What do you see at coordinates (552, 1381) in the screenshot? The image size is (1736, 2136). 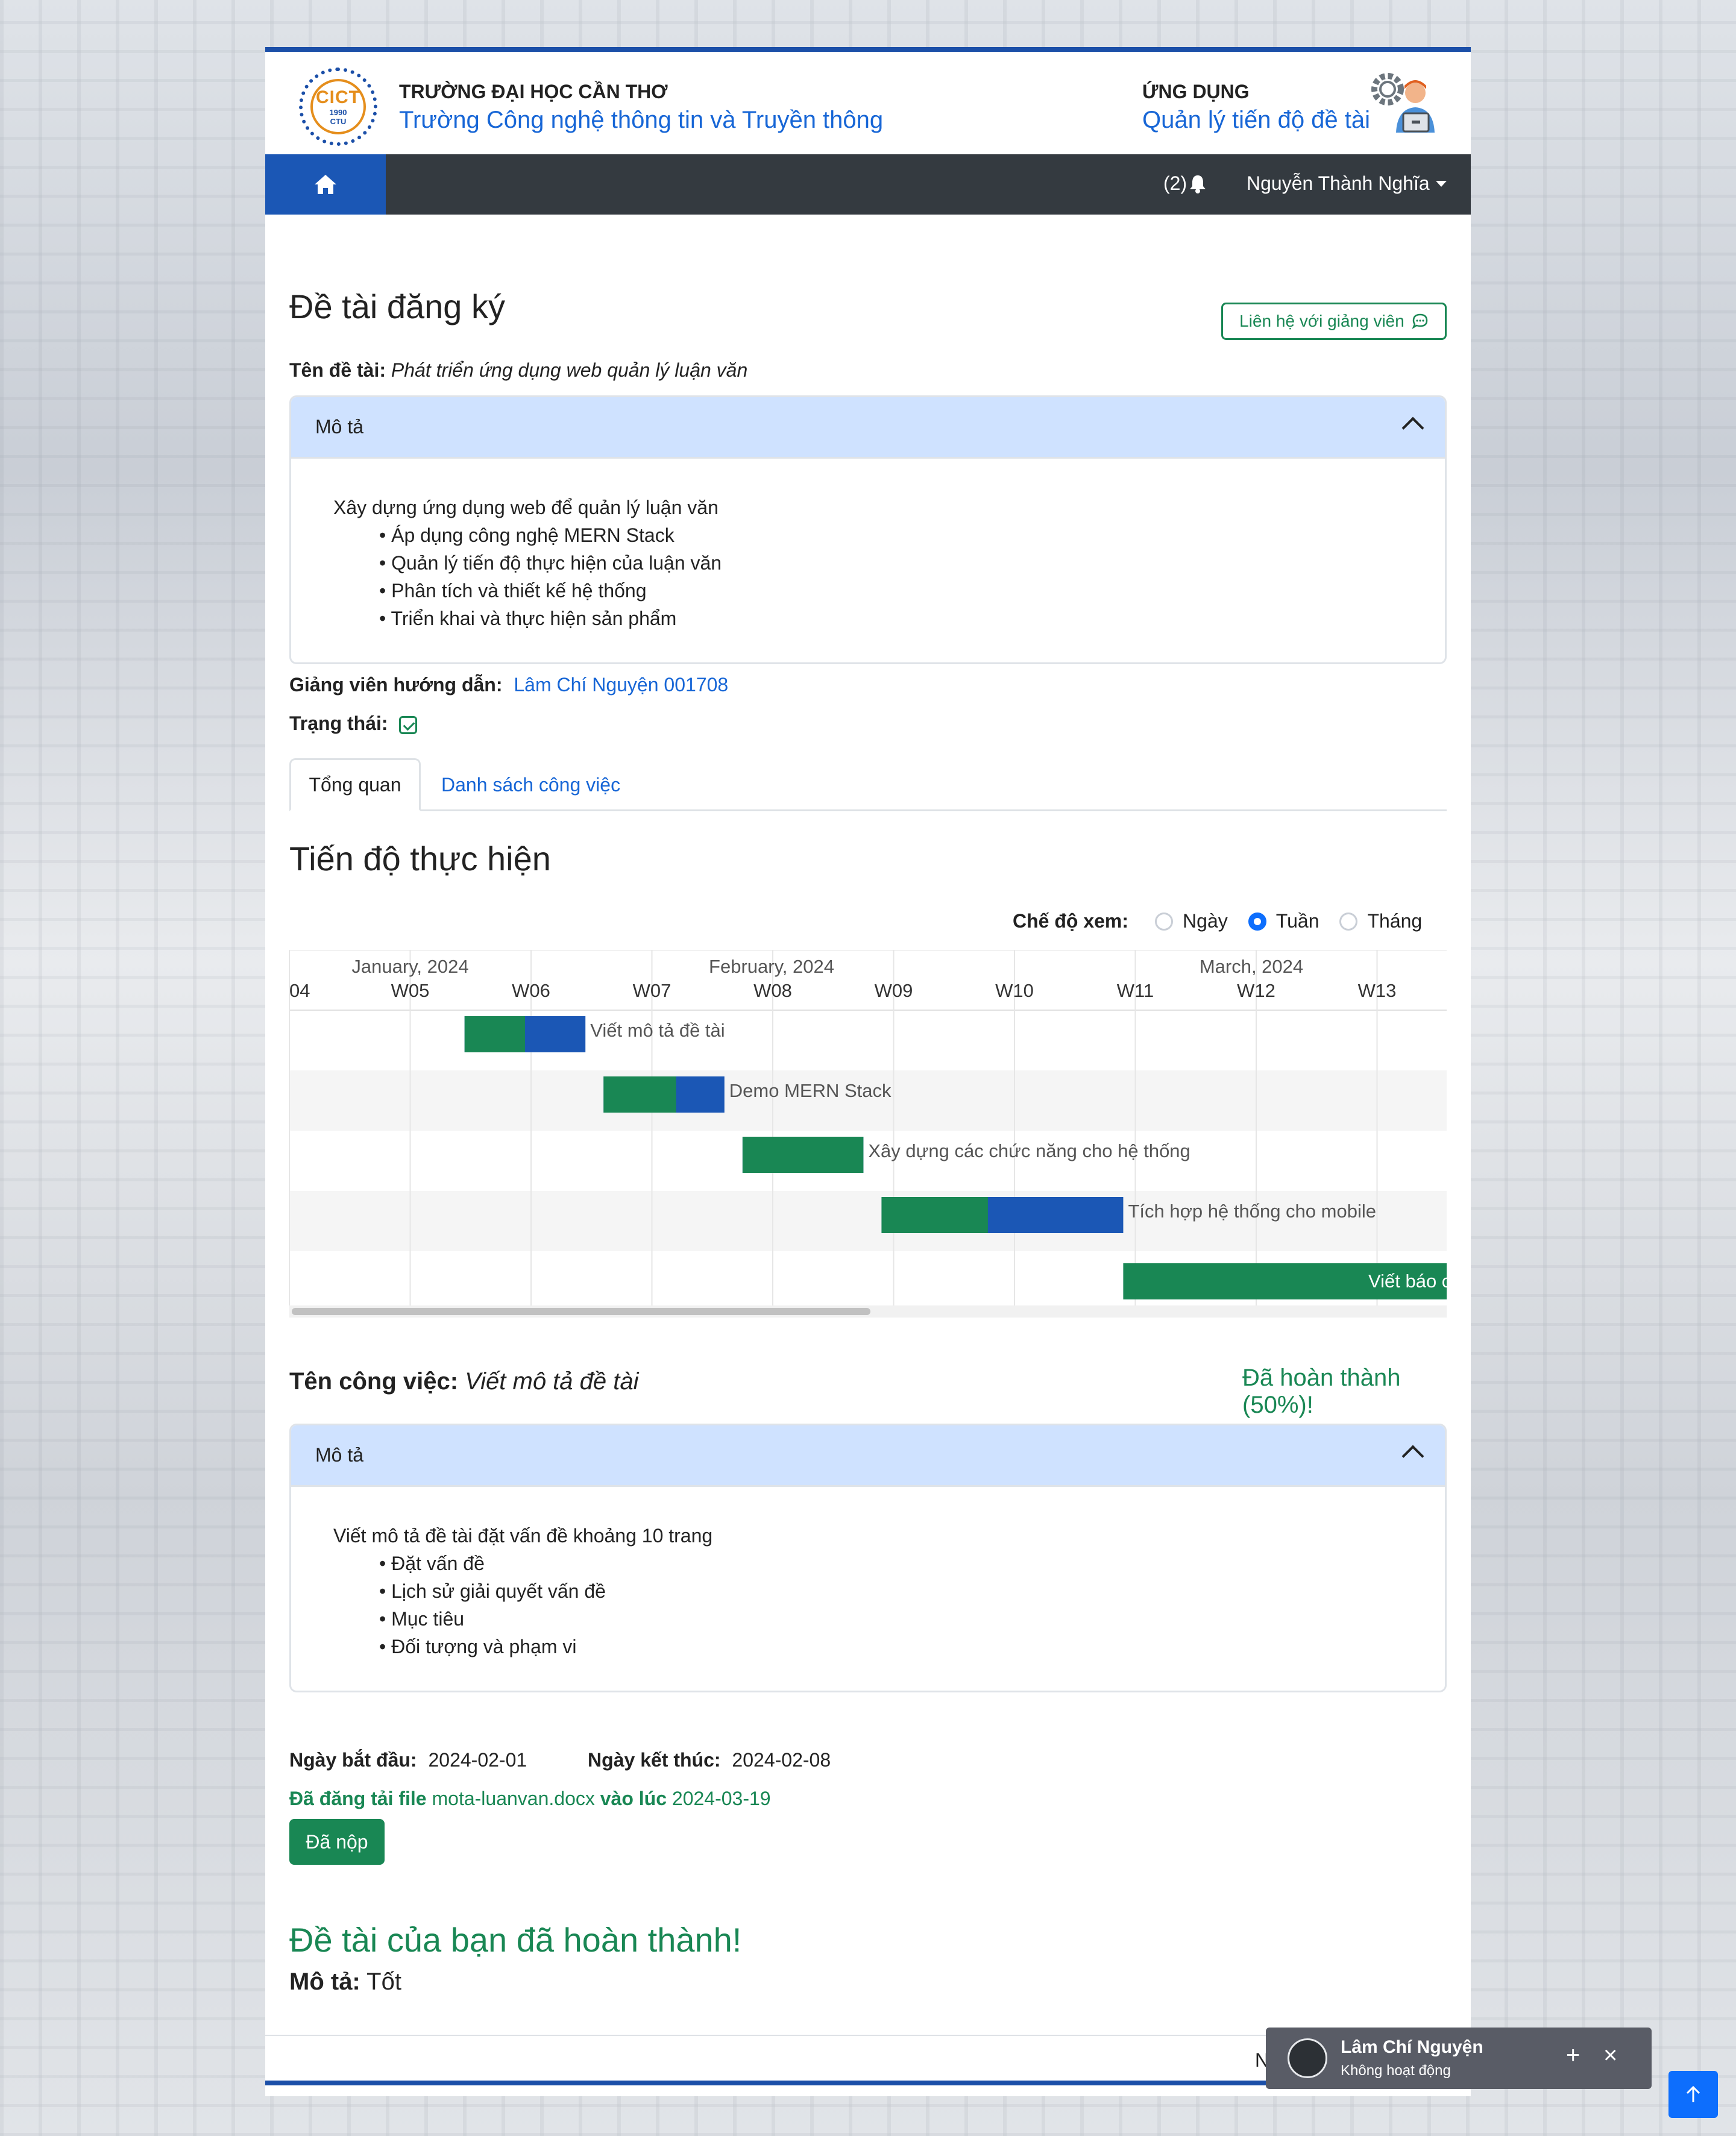 I see `task-name-value: Viết mô tả đề tài` at bounding box center [552, 1381].